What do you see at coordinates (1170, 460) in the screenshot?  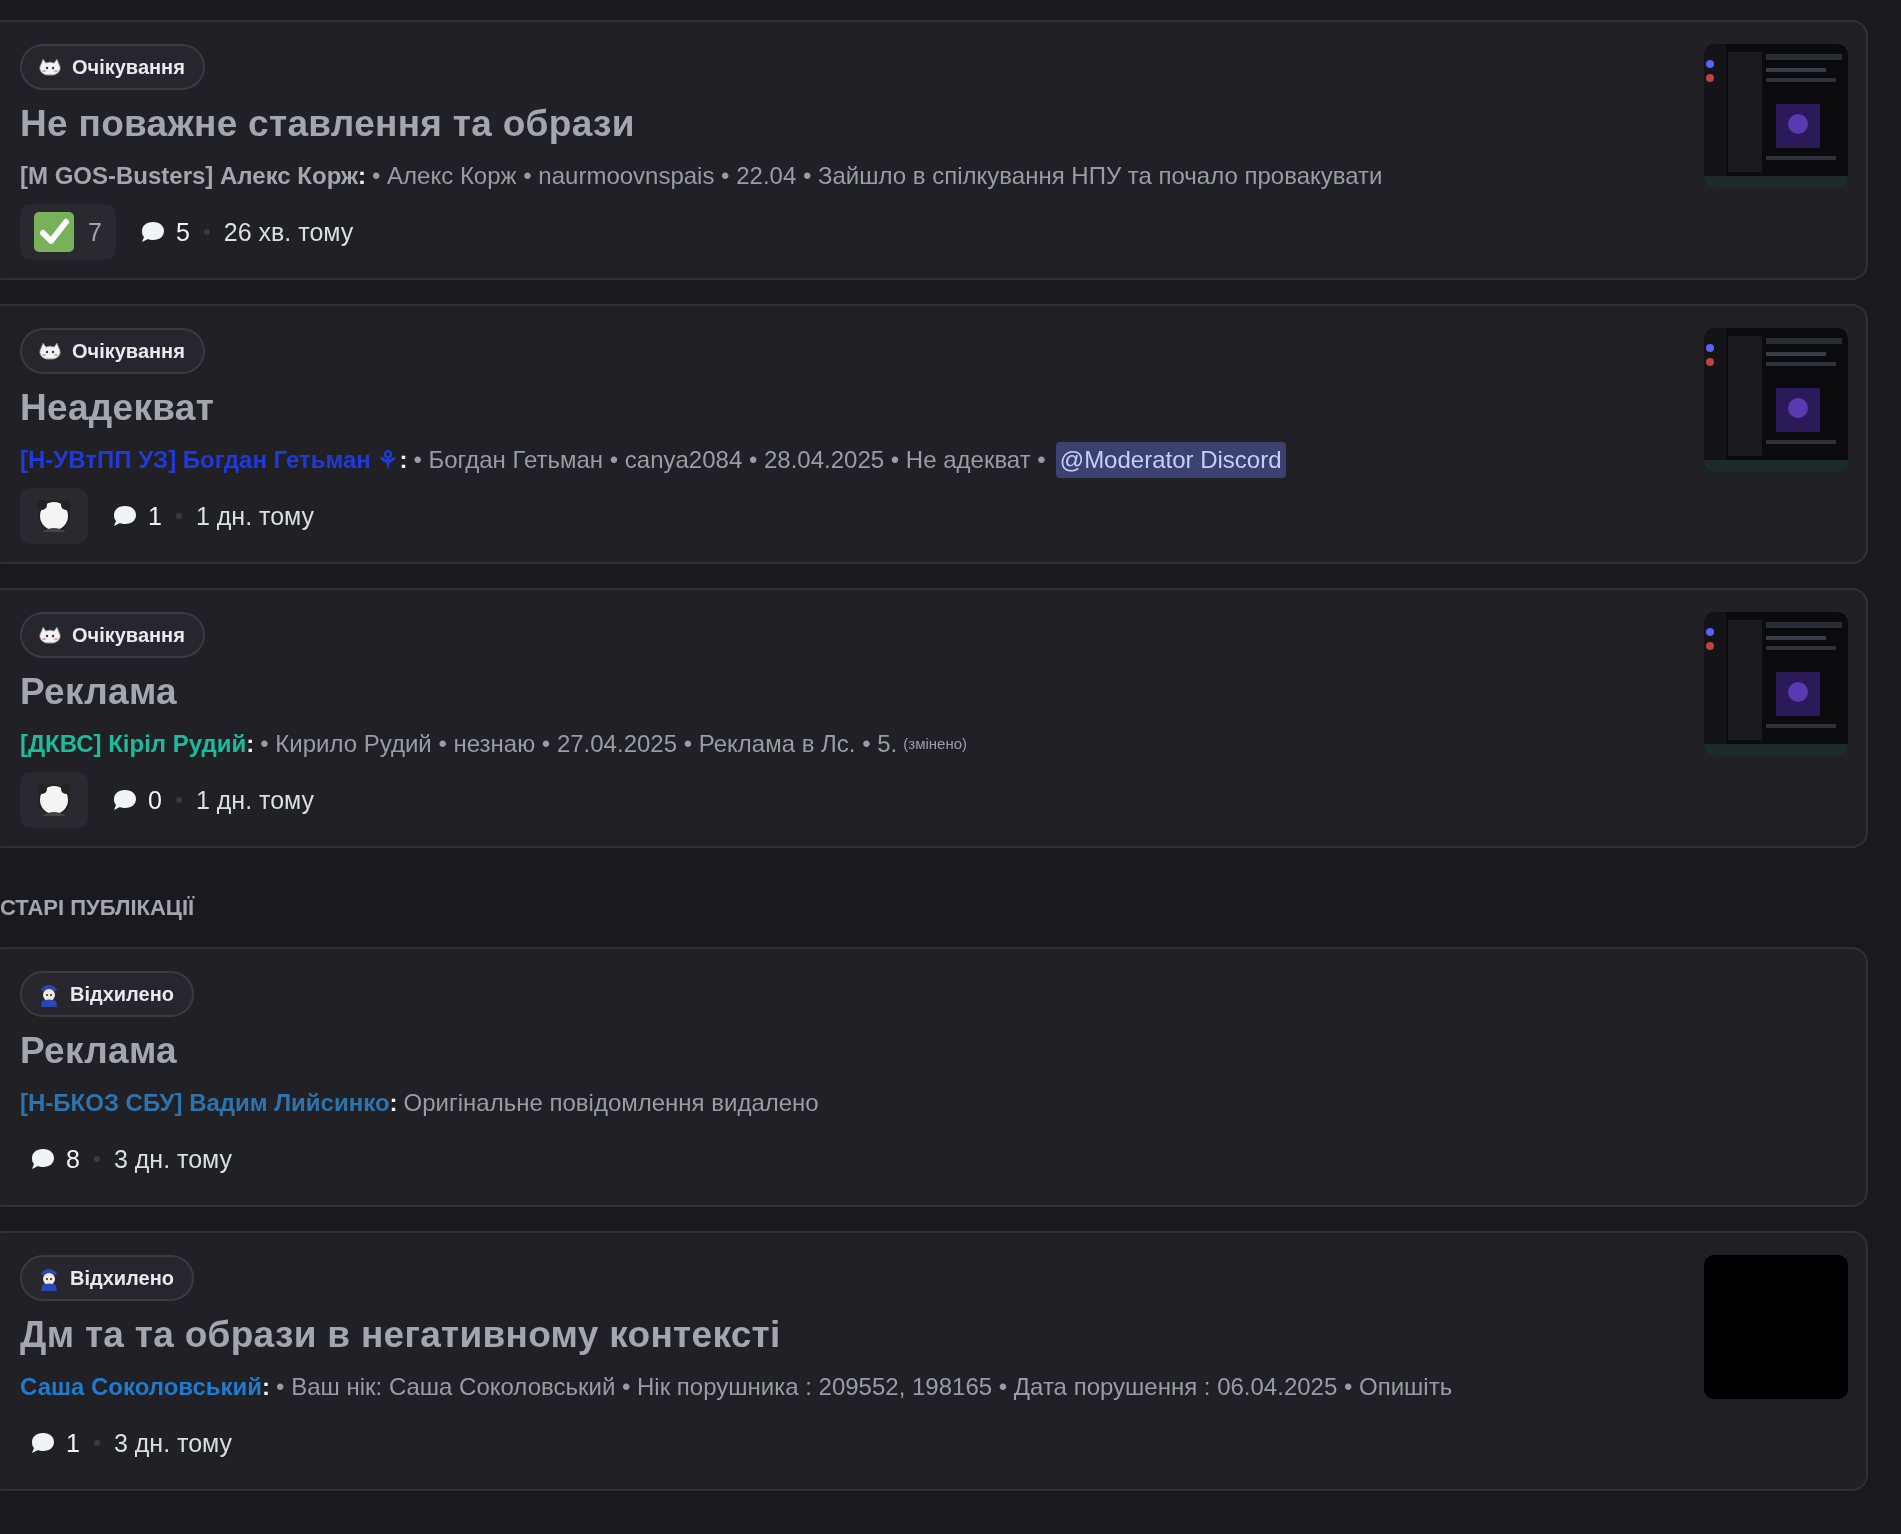 I see `mention: @Moderator Discord` at bounding box center [1170, 460].